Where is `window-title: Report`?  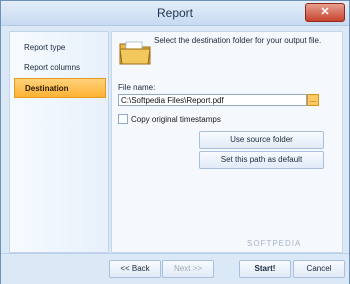 window-title: Report is located at coordinates (175, 13).